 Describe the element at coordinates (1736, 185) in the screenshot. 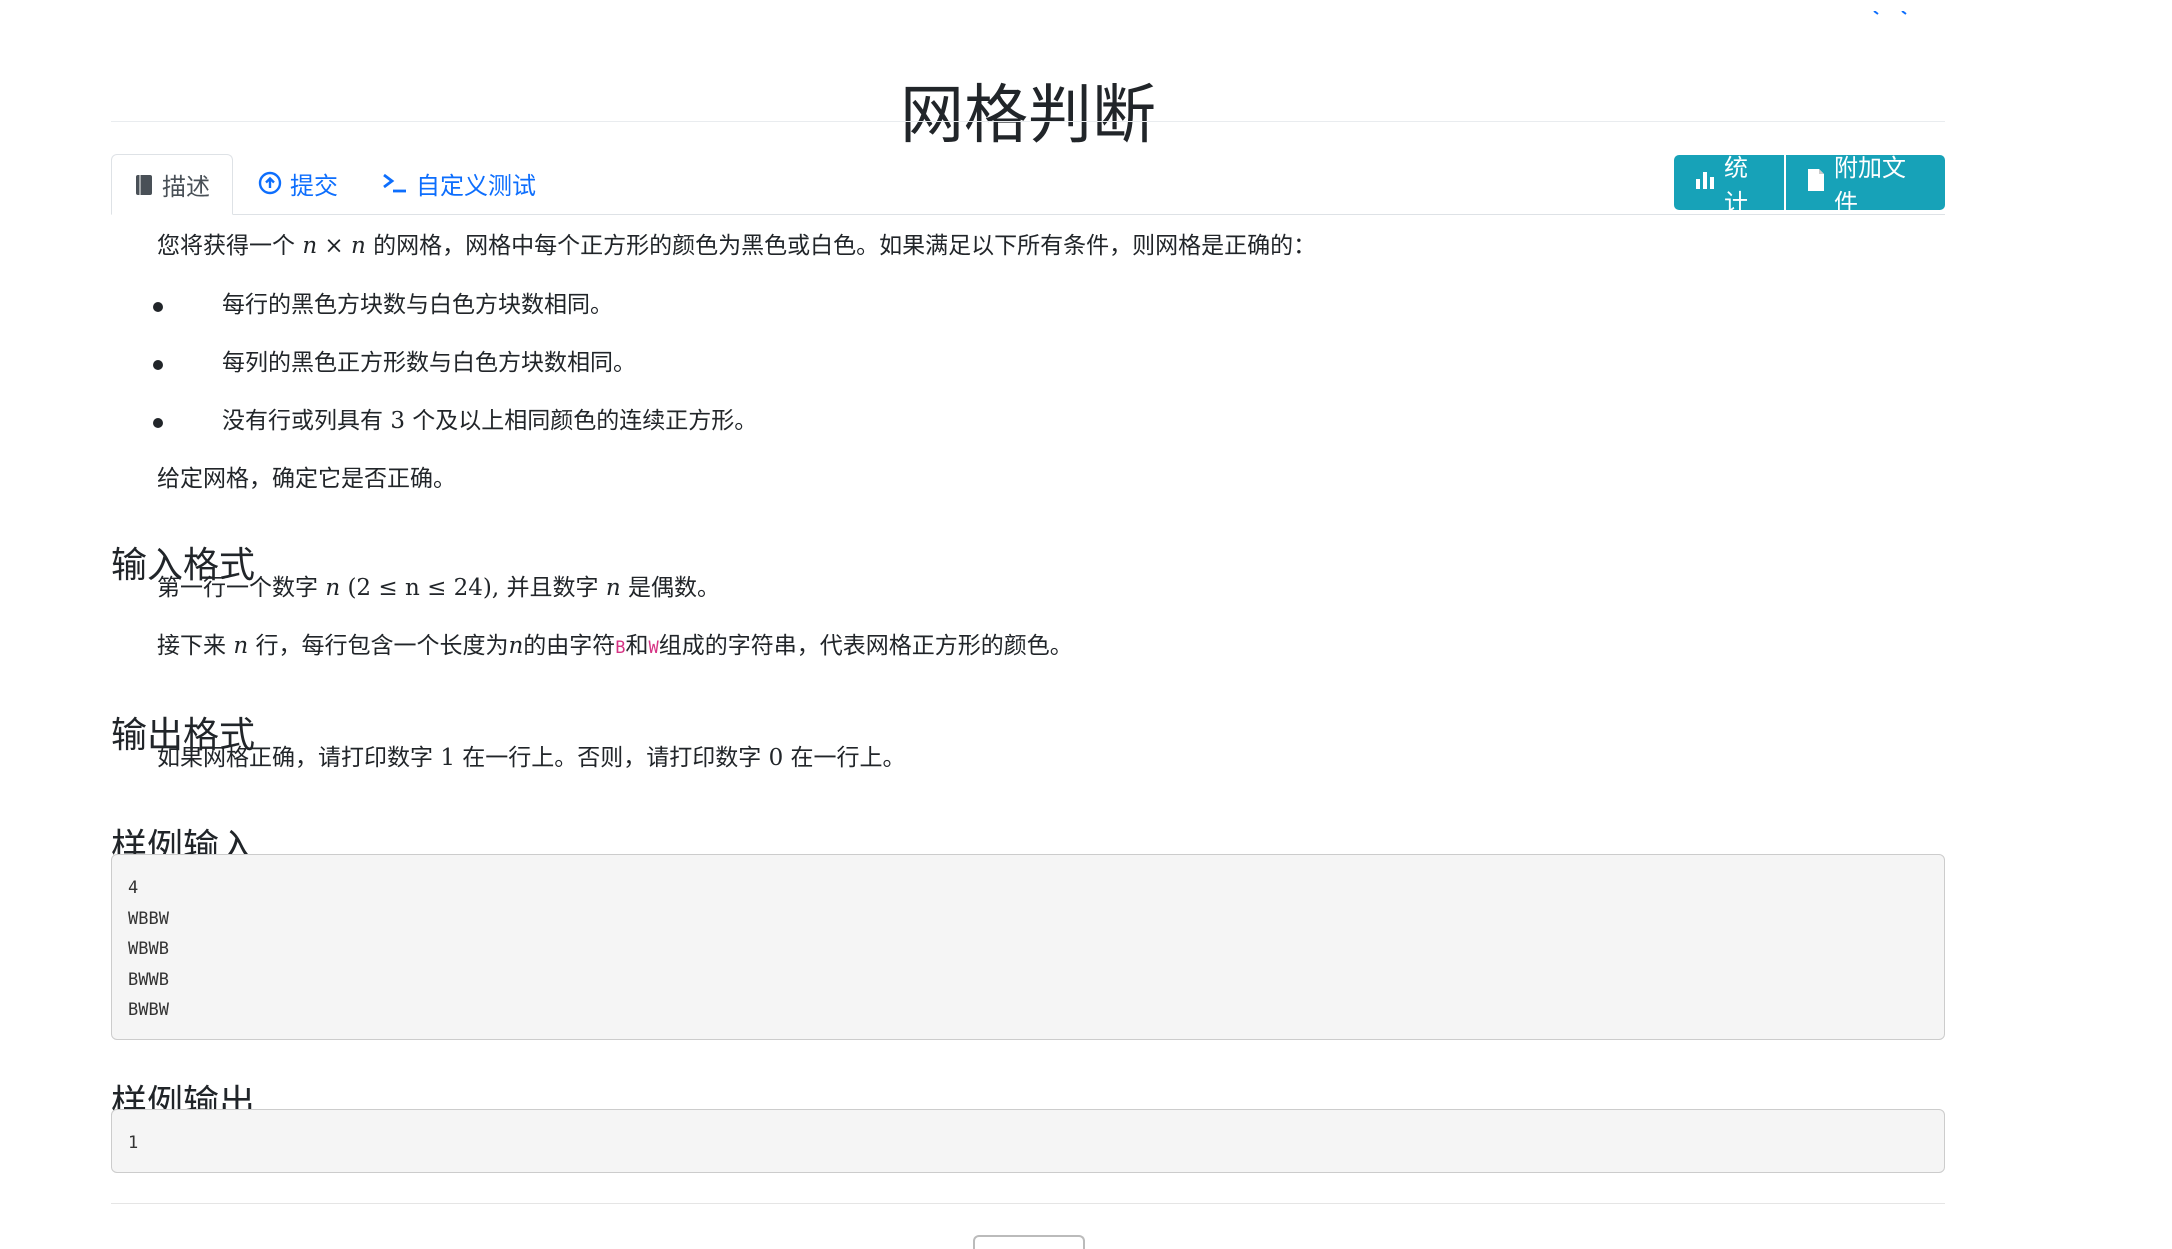

I see `stats-button-label: 统计` at that location.